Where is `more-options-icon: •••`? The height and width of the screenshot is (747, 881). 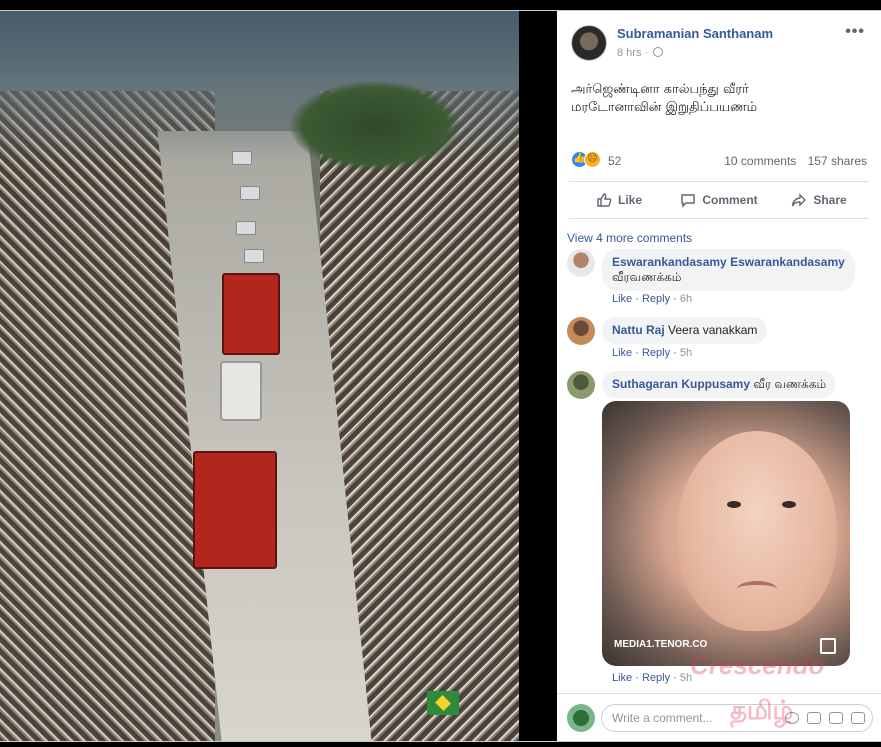
more-options-icon: ••• is located at coordinates (855, 32).